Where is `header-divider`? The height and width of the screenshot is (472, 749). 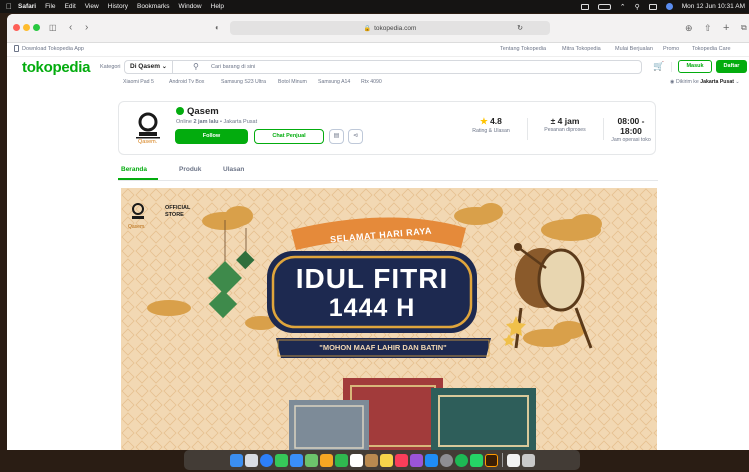 header-divider is located at coordinates (671, 67).